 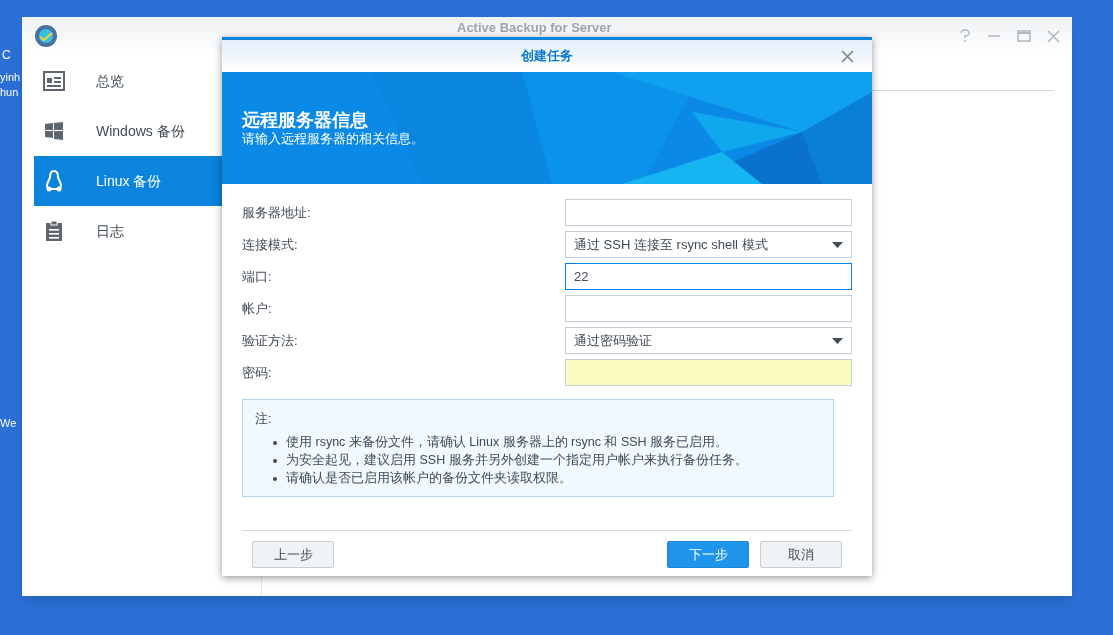 What do you see at coordinates (264, 419) in the screenshot?
I see `note-title: 注:` at bounding box center [264, 419].